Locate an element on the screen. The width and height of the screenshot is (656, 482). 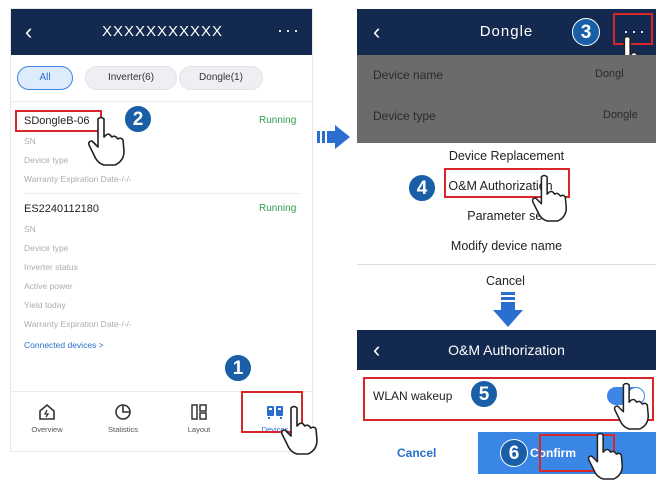
device-field: Yield today is located at coordinates (45, 305).